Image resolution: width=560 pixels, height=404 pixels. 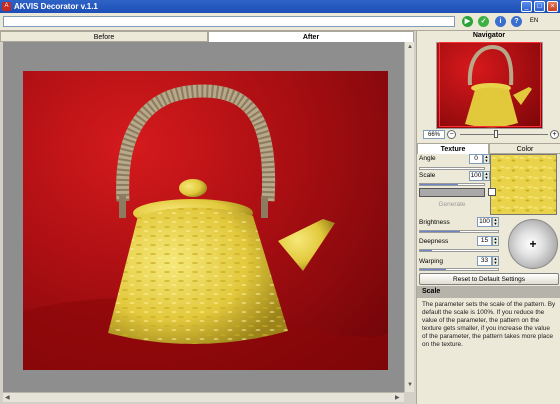 I want to click on scroll-corner, so click(x=409, y=397).